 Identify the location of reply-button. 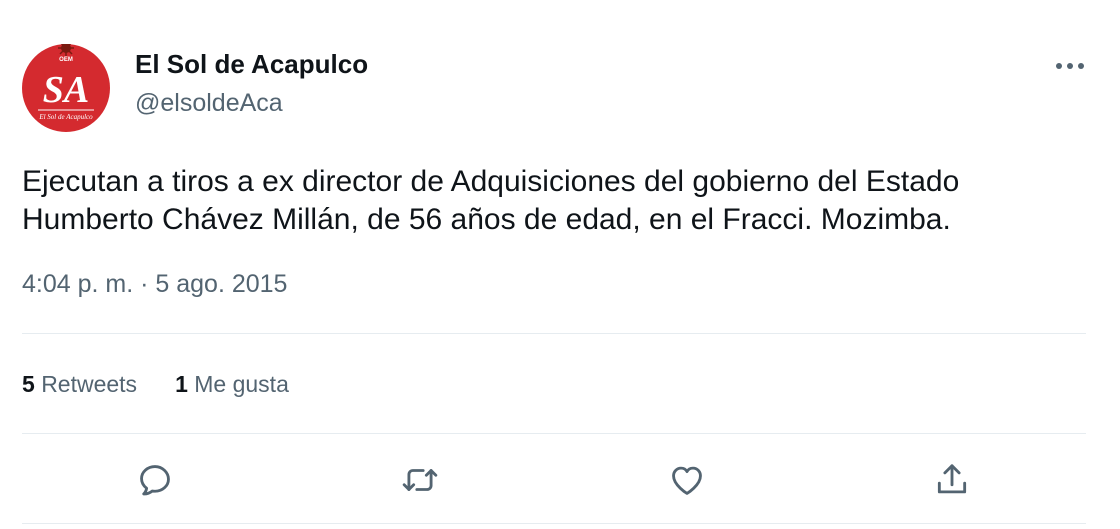
(155, 480).